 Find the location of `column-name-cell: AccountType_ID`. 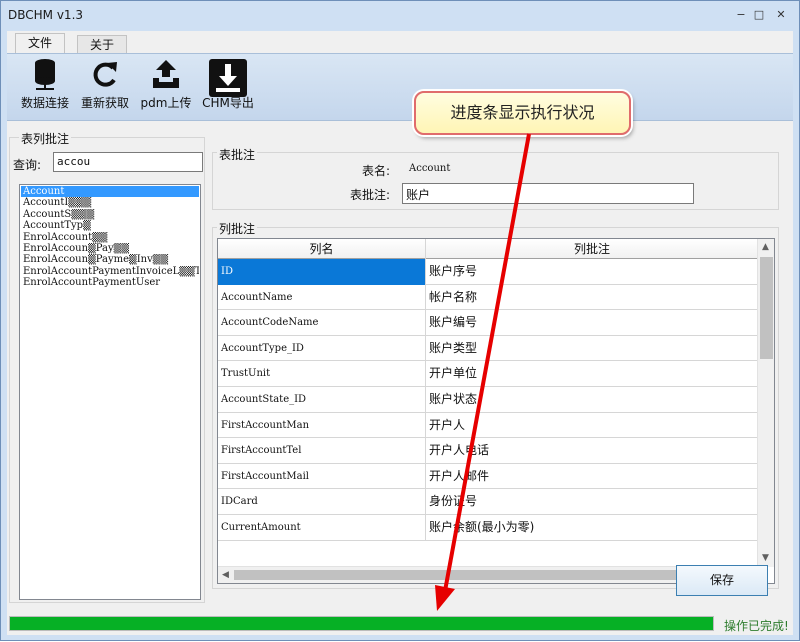

column-name-cell: AccountType_ID is located at coordinates (322, 348).